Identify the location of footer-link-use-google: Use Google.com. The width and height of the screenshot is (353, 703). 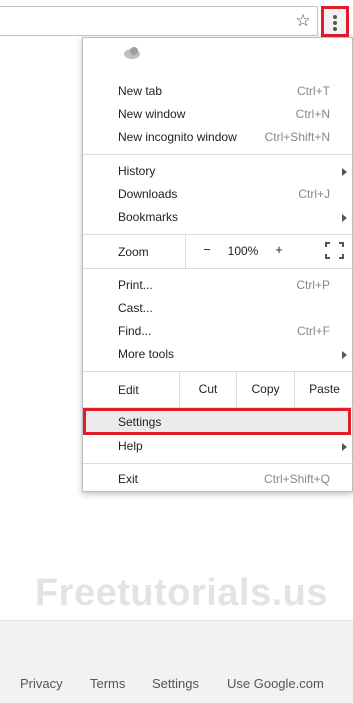
(275, 683).